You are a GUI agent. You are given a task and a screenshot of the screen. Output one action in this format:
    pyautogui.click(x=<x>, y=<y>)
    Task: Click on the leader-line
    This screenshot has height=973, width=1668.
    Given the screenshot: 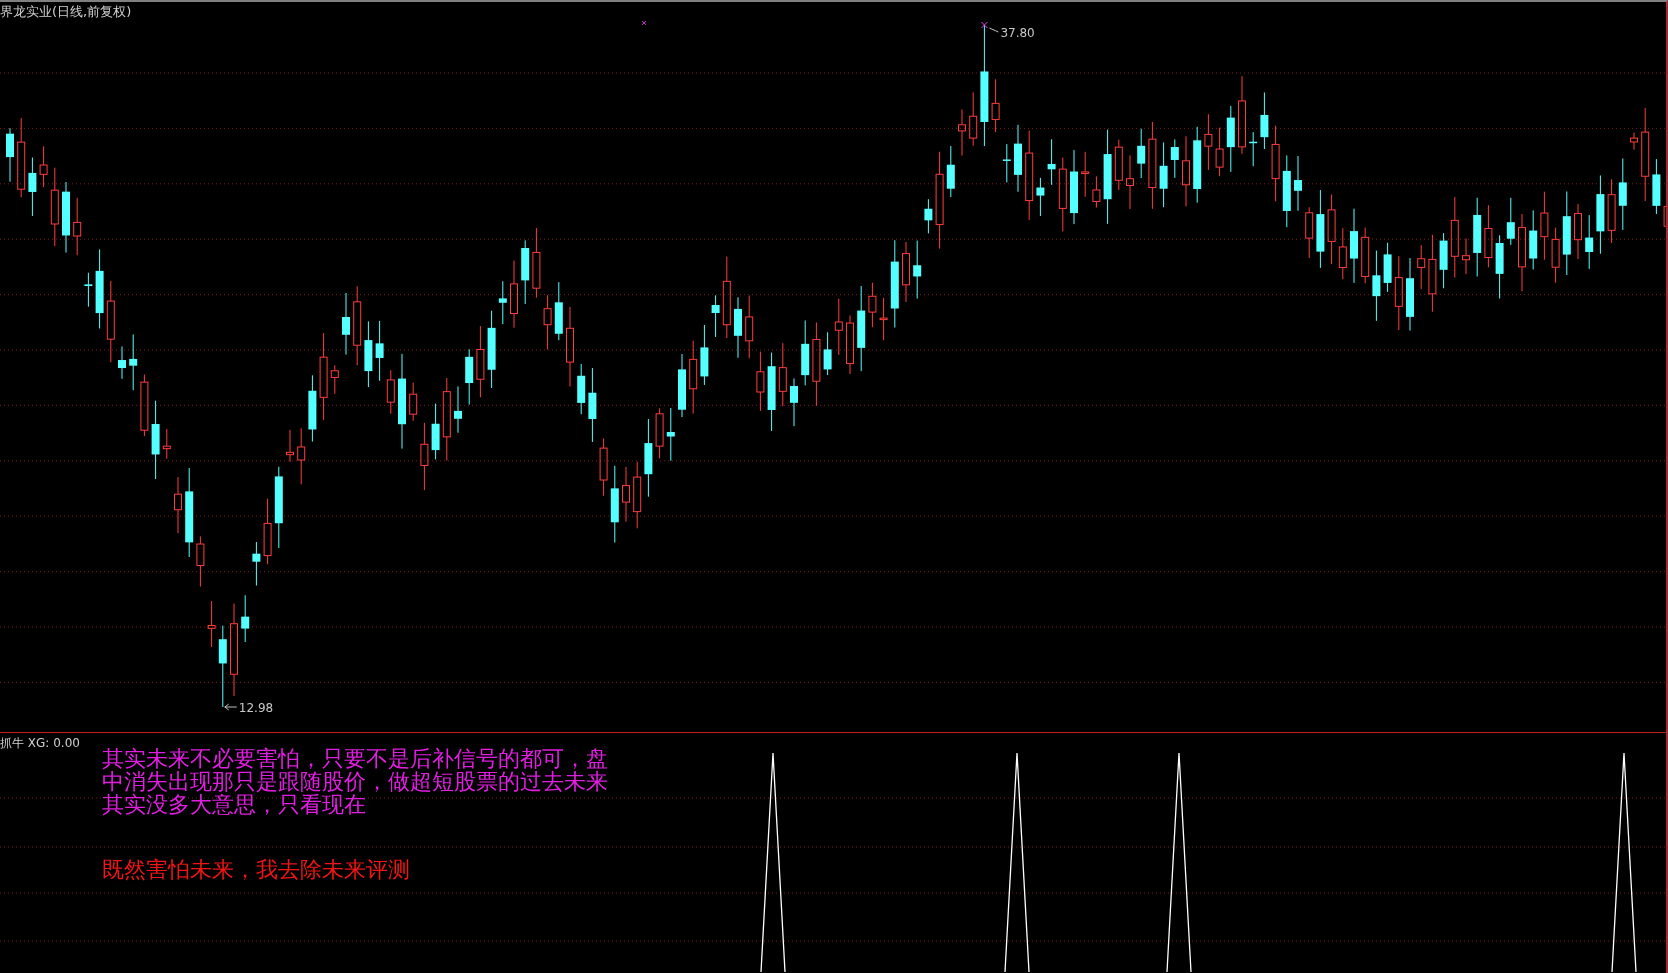 What is the action you would take?
    pyautogui.click(x=993, y=30)
    